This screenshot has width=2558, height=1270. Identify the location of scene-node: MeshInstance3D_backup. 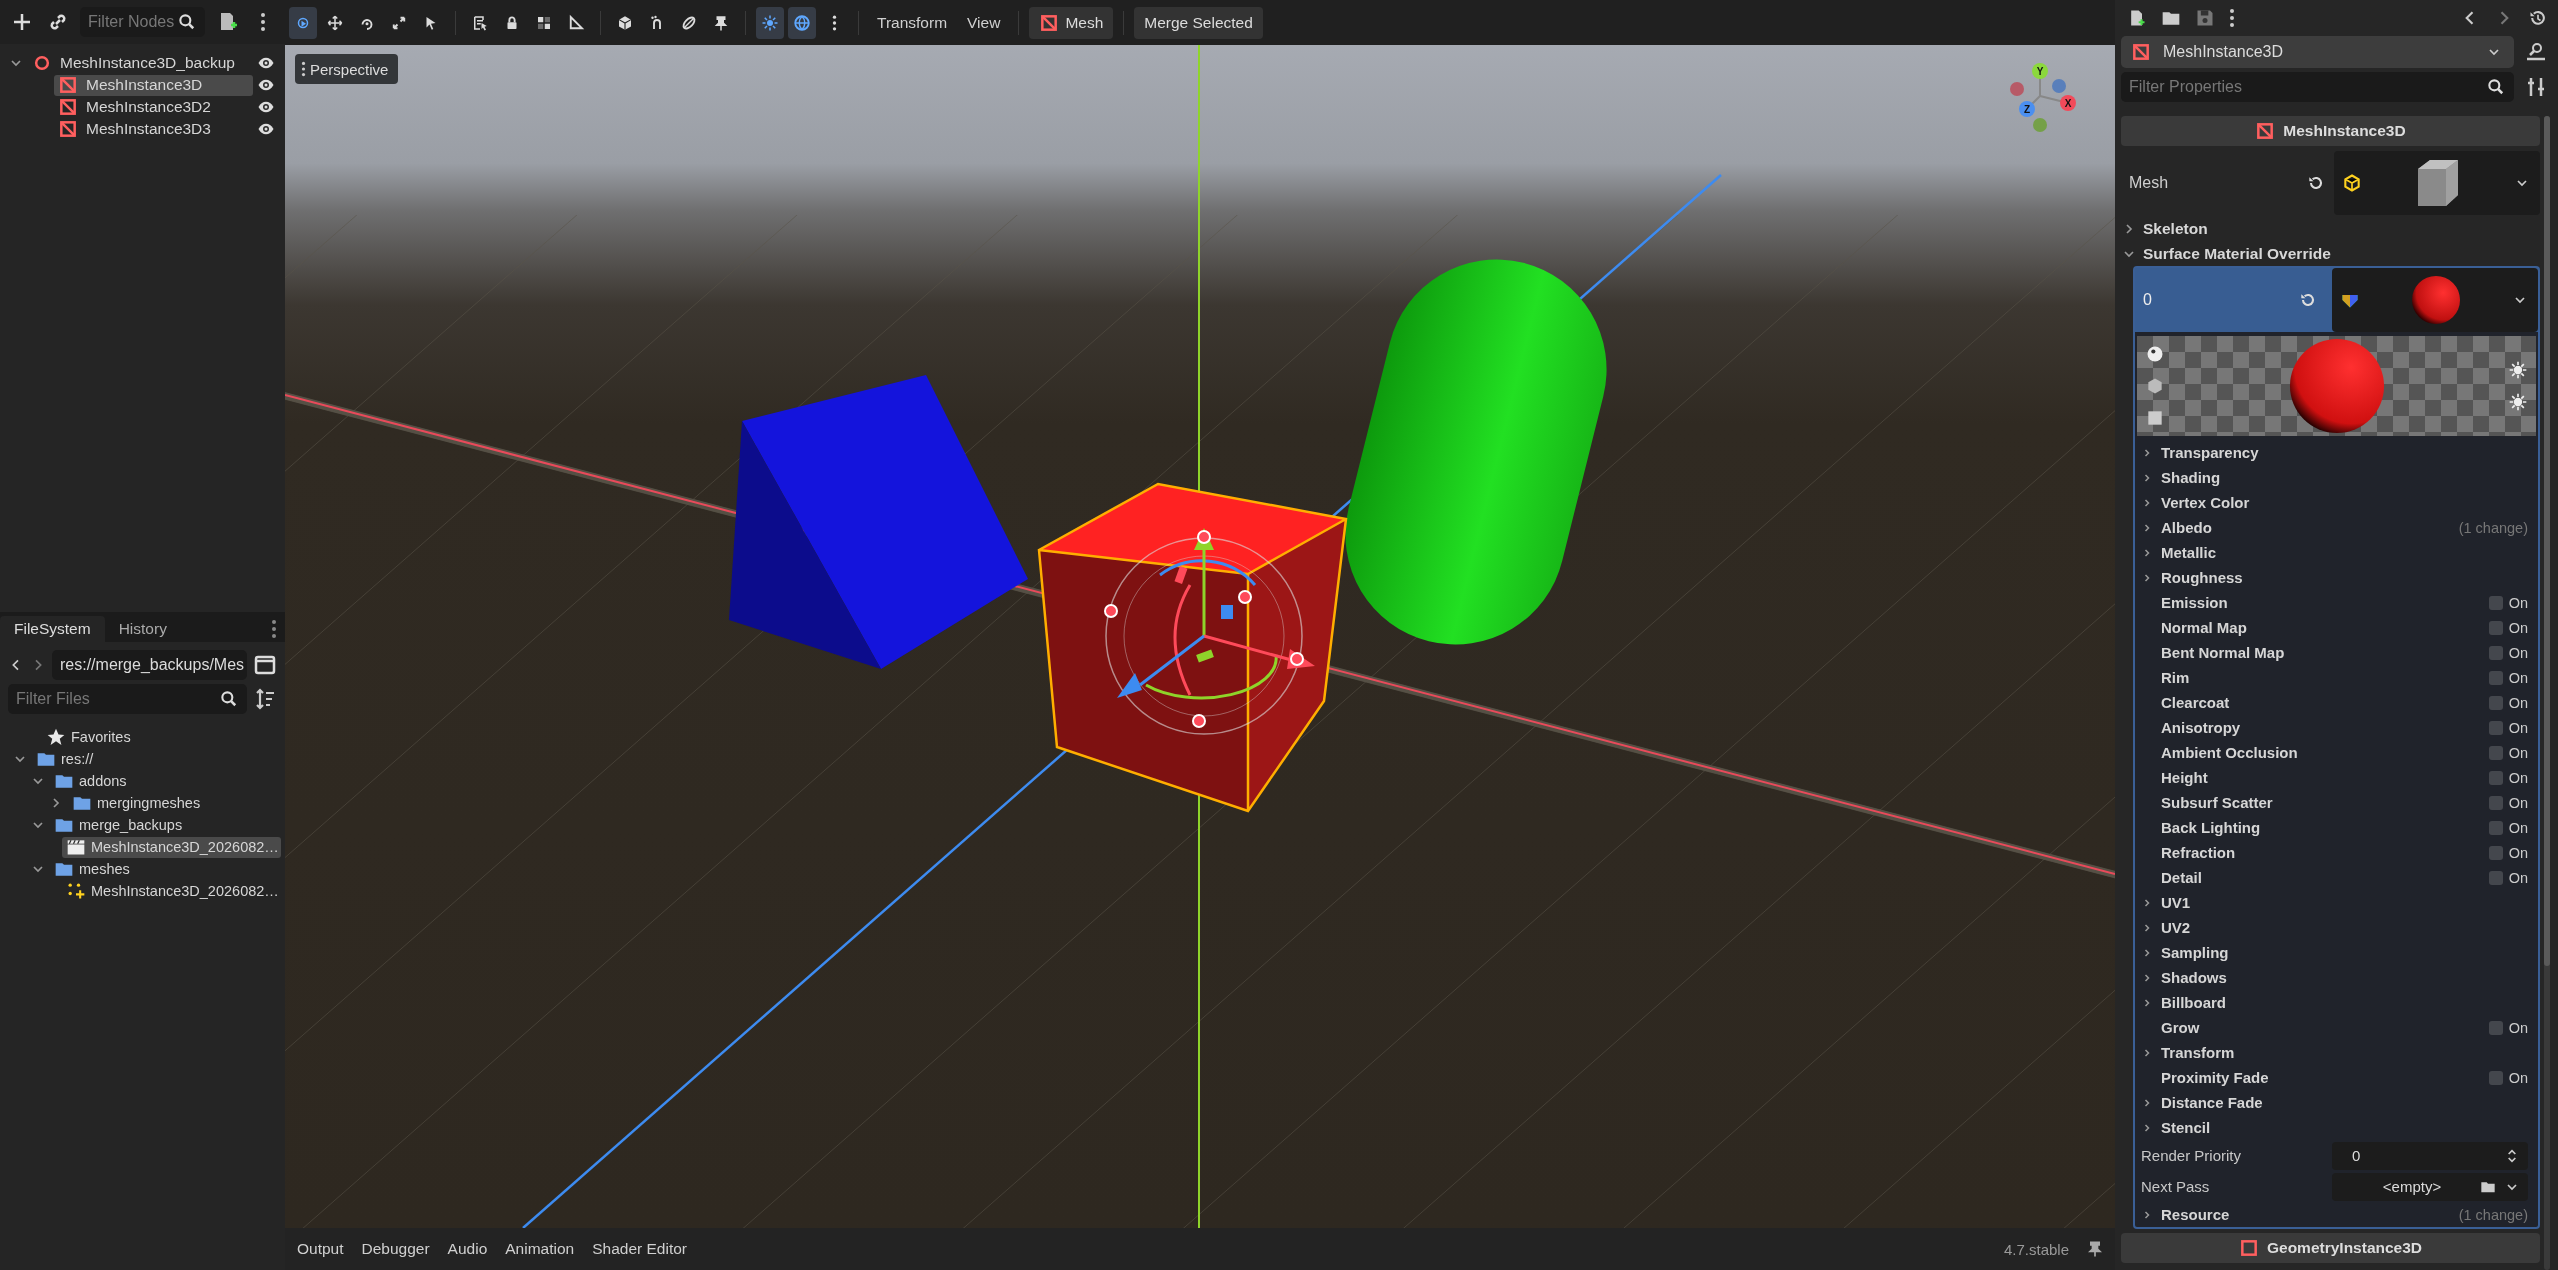
(140, 63).